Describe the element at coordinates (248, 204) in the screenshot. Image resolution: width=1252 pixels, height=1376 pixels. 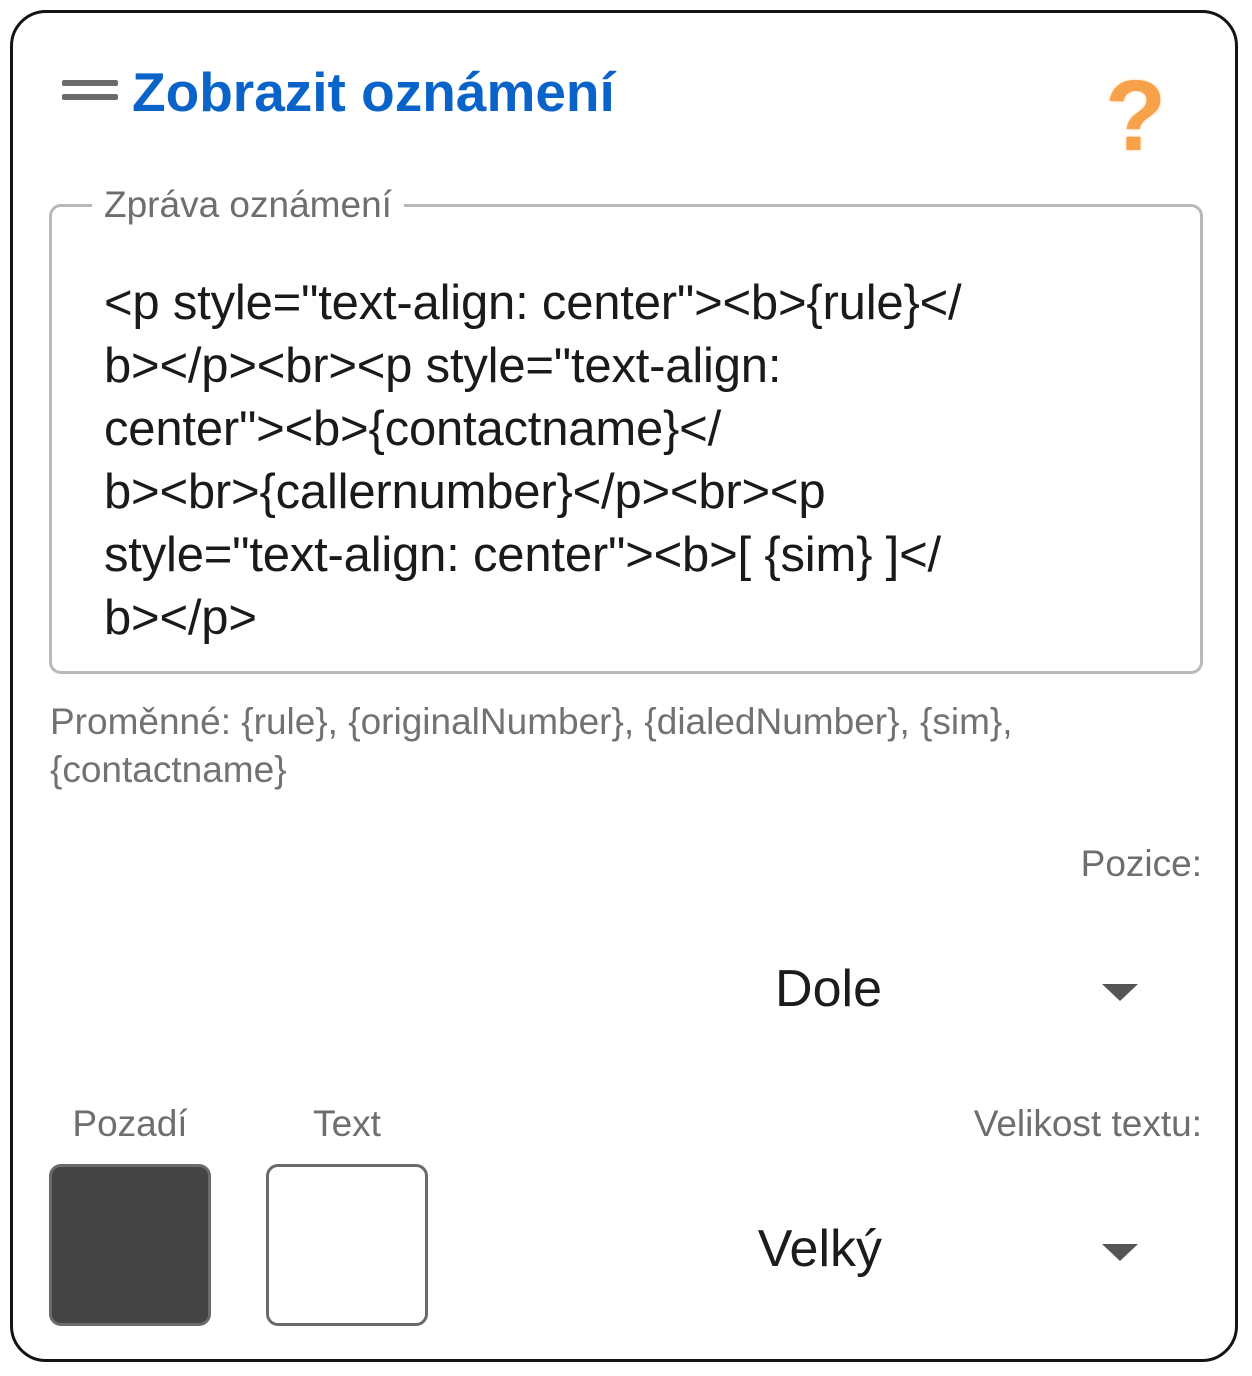
I see `notification-message-label: Zpráva oznámení` at that location.